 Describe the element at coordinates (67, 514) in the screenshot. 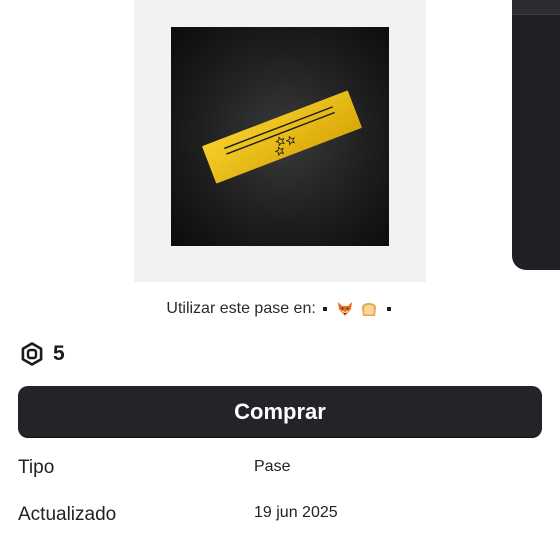

I see `updated-label: Actualizado` at that location.